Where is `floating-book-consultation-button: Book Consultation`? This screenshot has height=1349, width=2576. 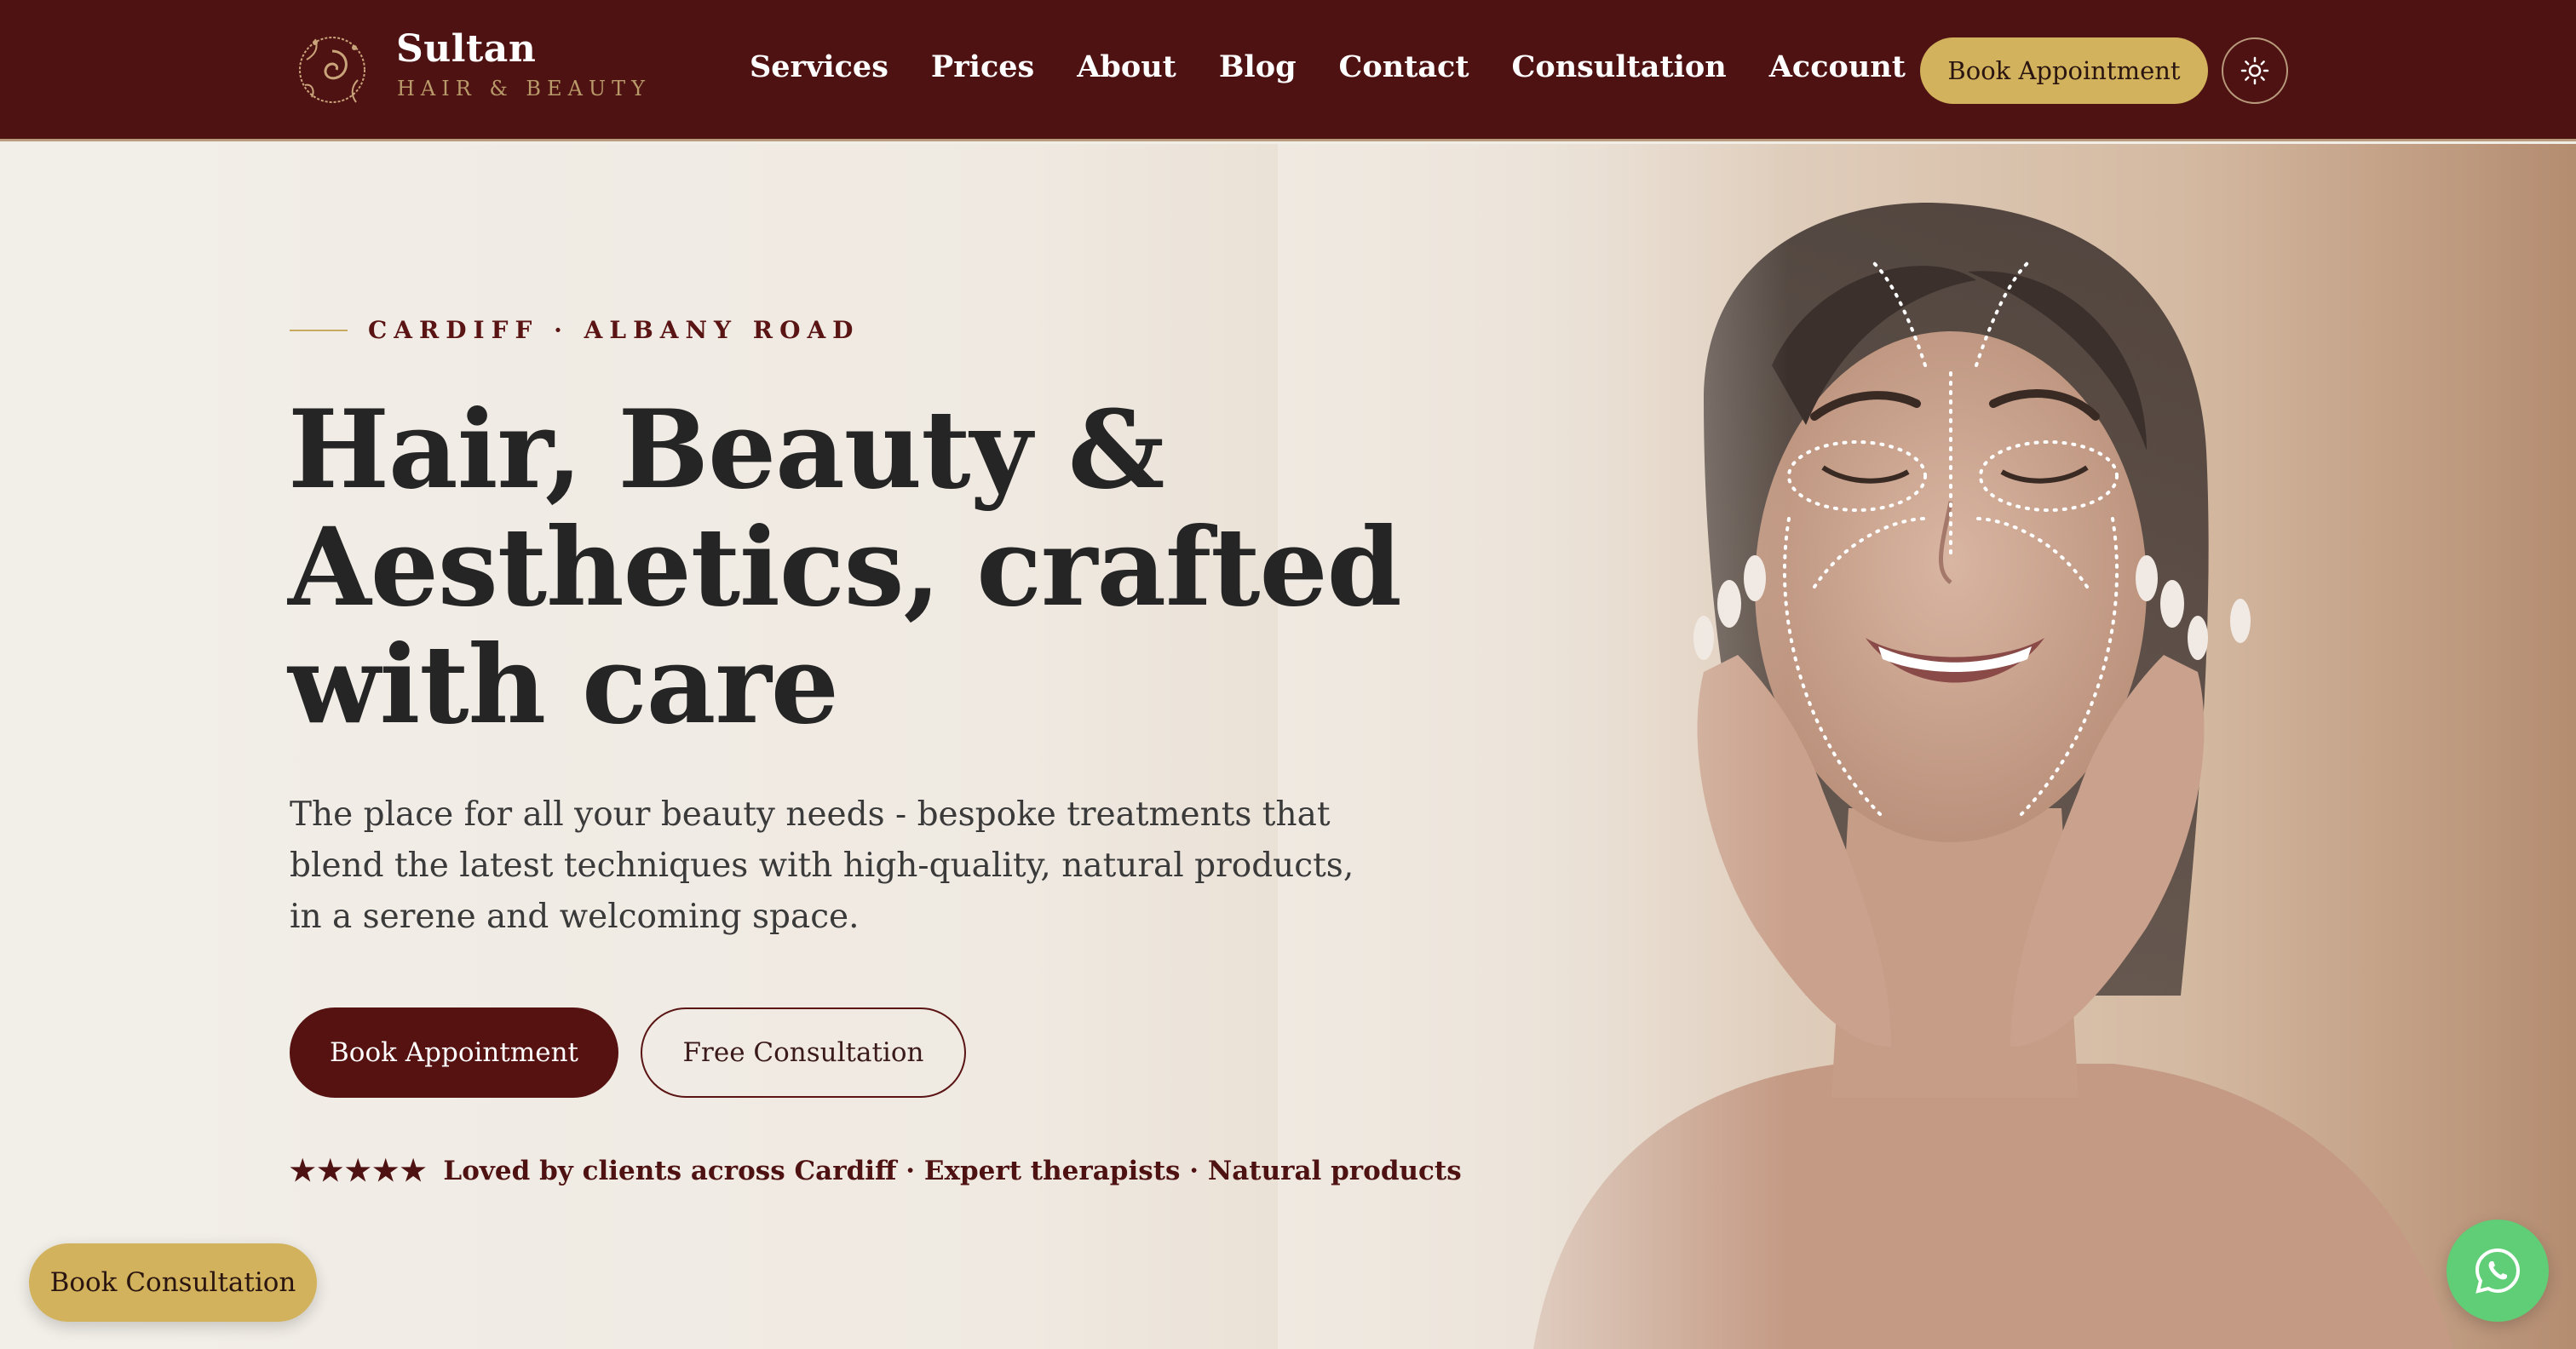 floating-book-consultation-button: Book Consultation is located at coordinates (173, 1283).